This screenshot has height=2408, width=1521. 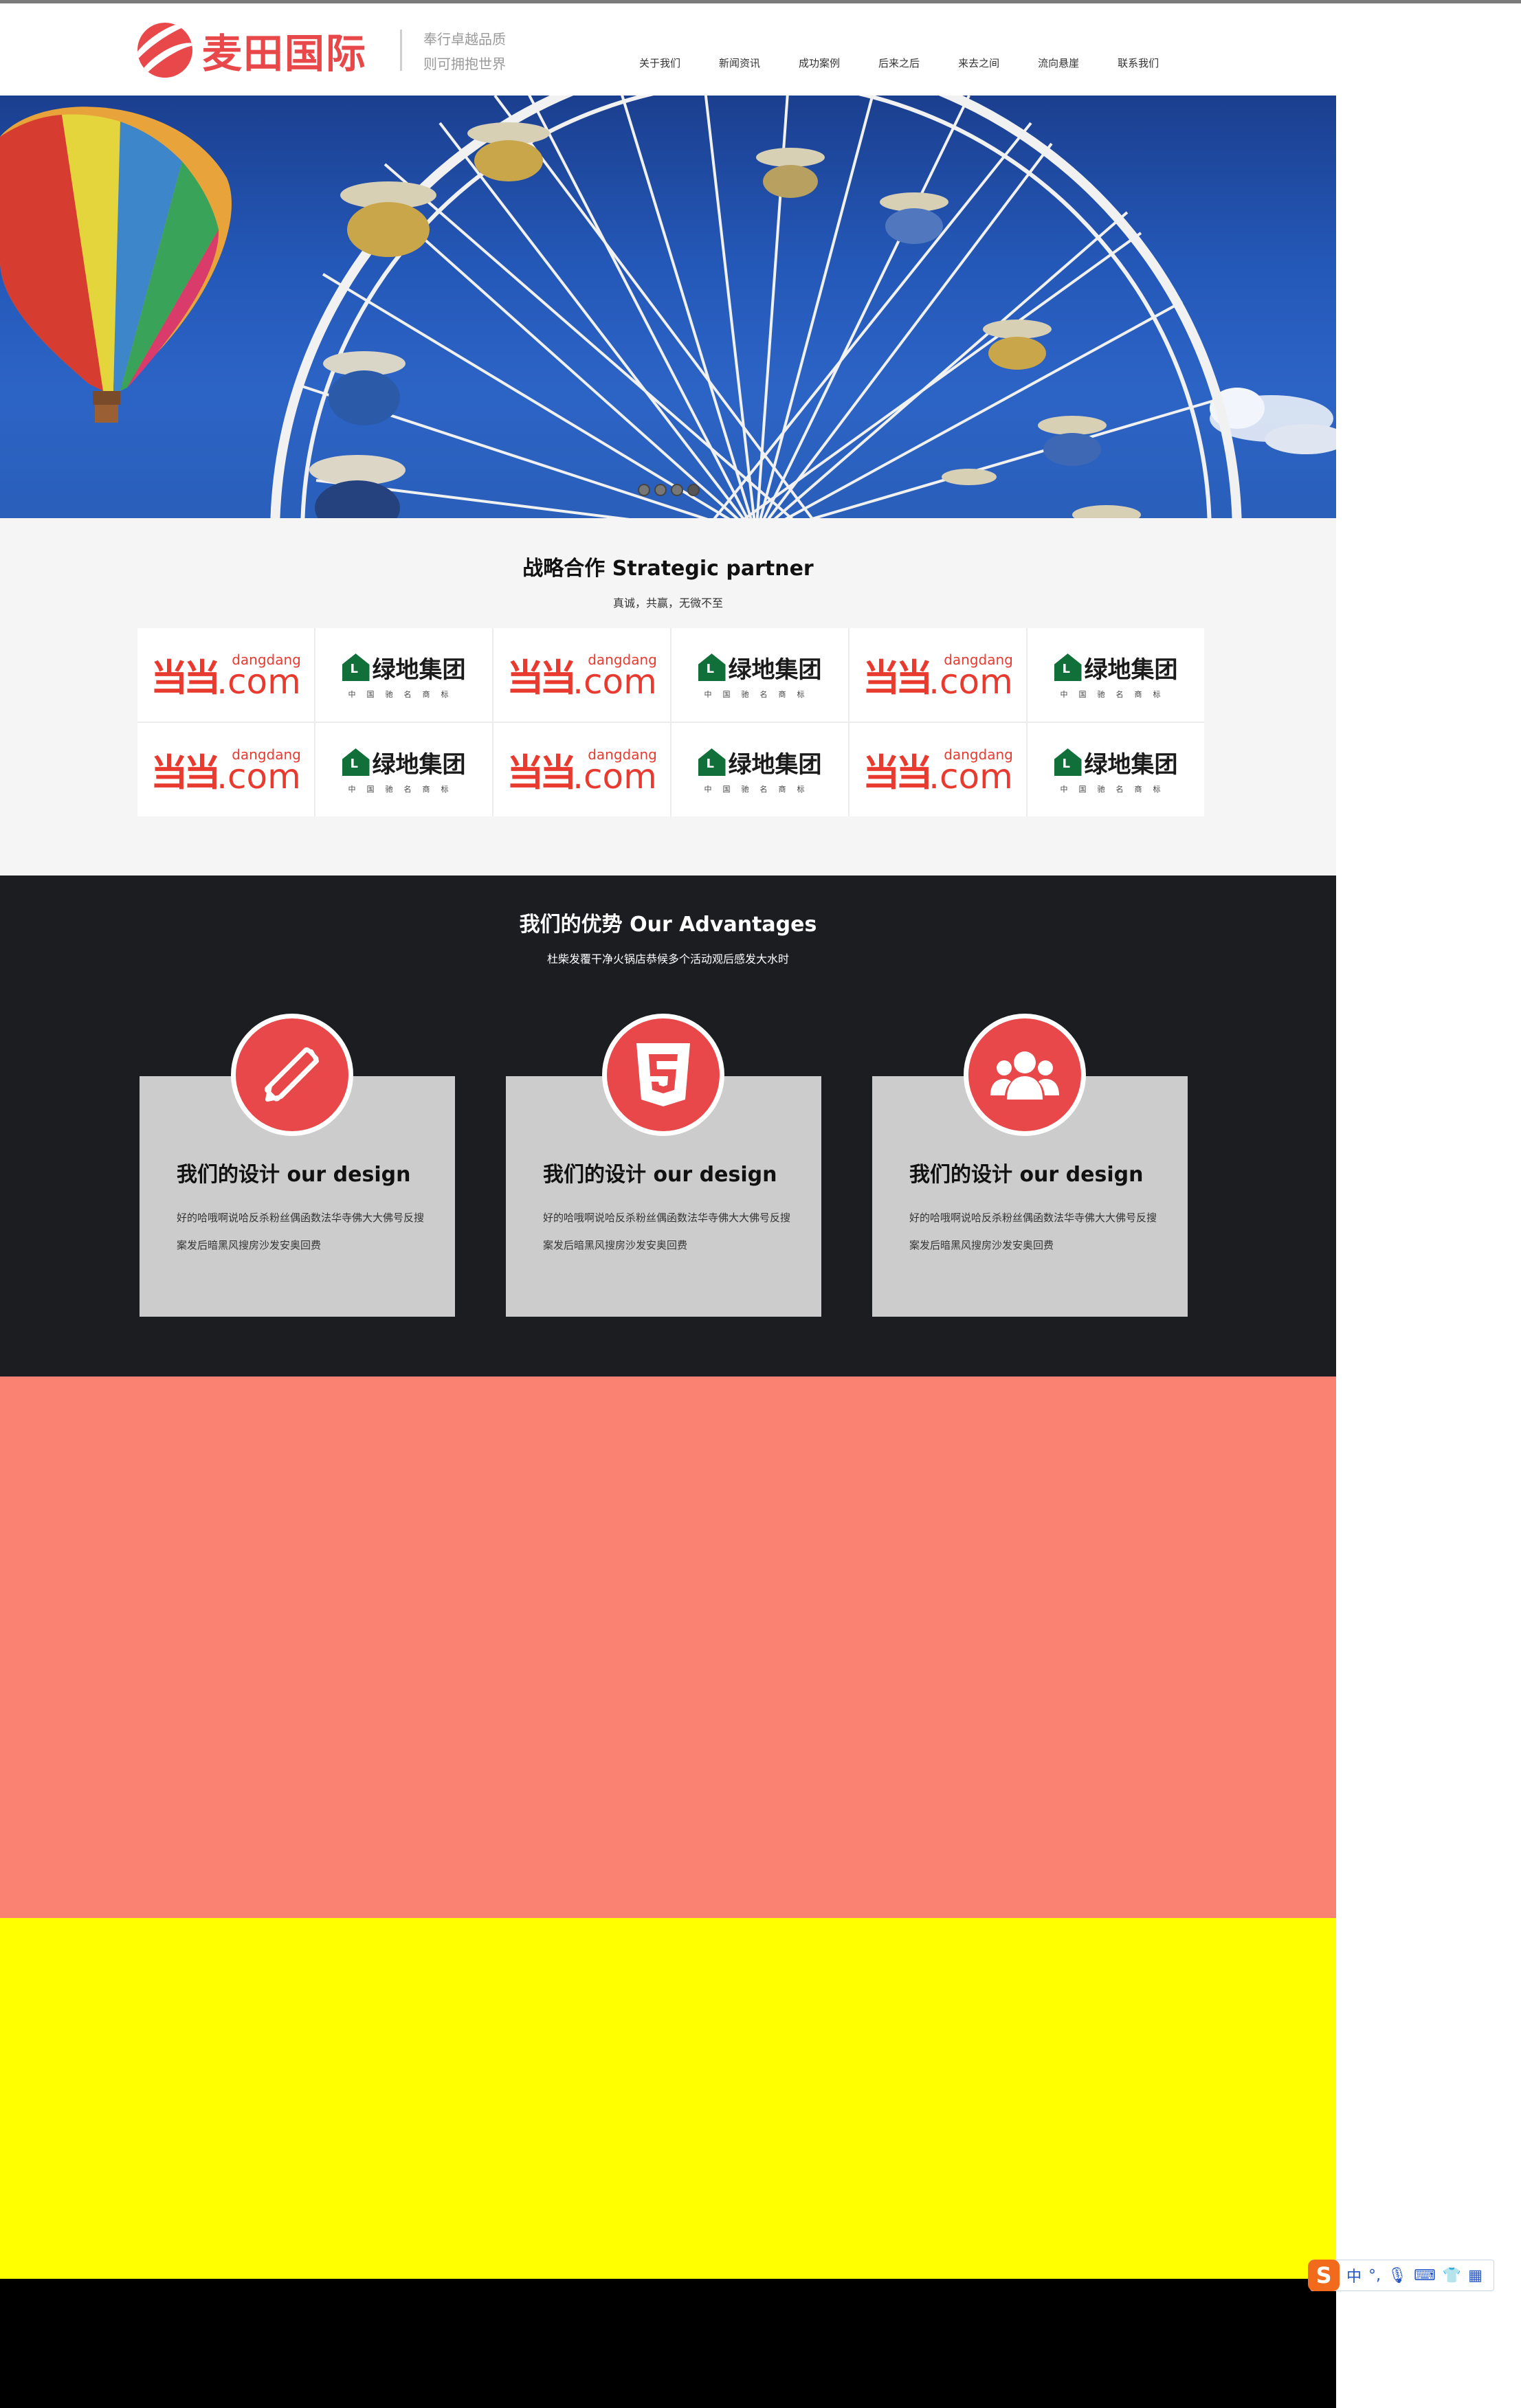 What do you see at coordinates (164, 51) in the screenshot?
I see `logo-ball-icon` at bounding box center [164, 51].